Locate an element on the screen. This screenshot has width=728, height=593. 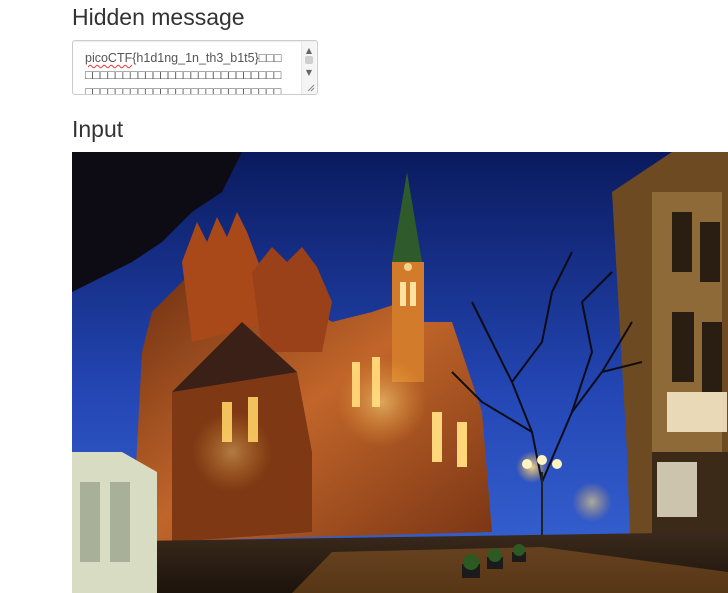
misspelled-word: picoCTF is located at coordinates (109, 58).